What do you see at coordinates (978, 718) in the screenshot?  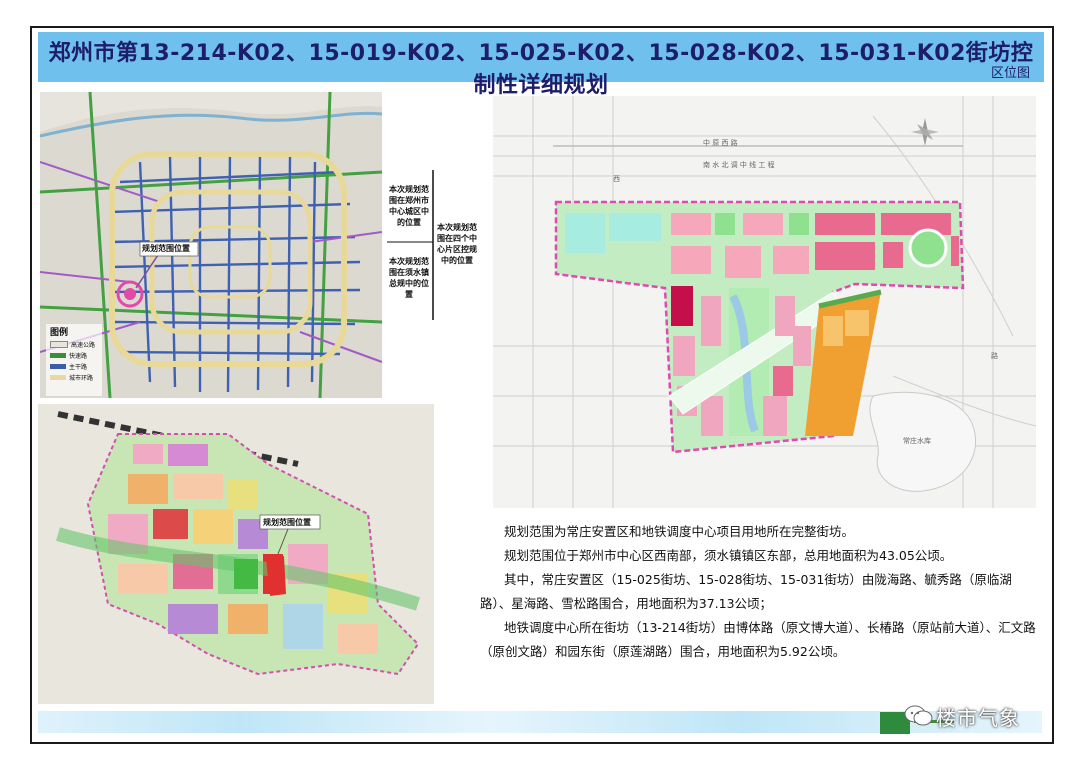 I see `watermark-text: 楼市气象` at bounding box center [978, 718].